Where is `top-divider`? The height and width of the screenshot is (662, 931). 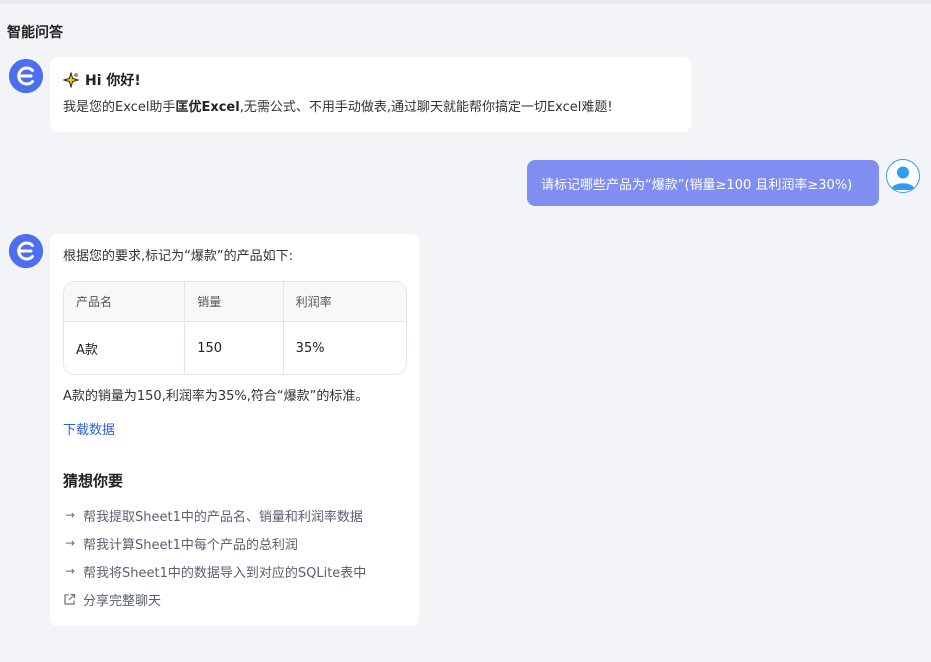
top-divider is located at coordinates (465, 2).